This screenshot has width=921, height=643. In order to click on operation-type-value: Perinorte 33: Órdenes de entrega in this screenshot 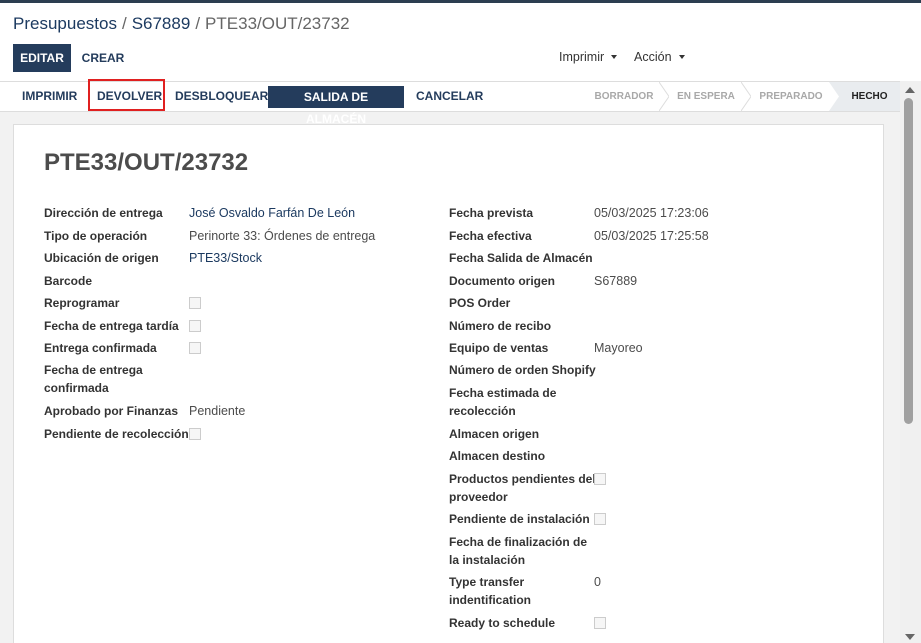, I will do `click(282, 236)`.